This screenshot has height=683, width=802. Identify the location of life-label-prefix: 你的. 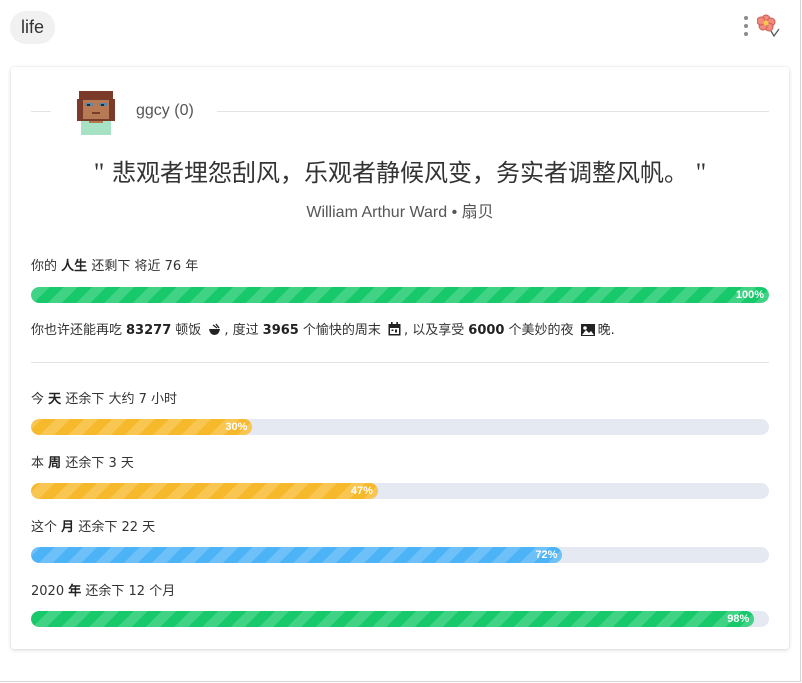
(44, 266).